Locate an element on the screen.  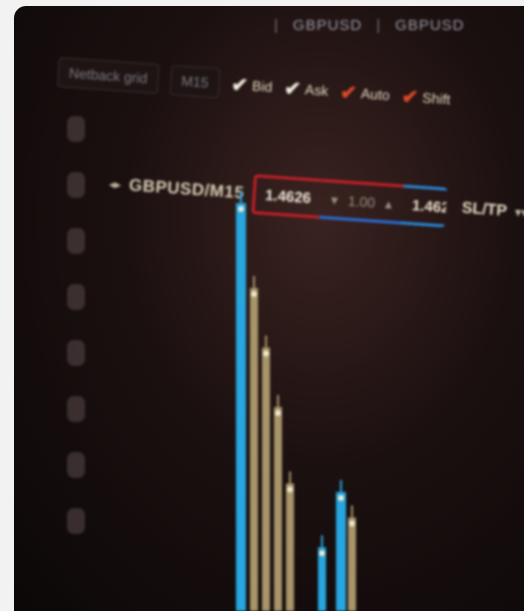
timeframe-dropdown: M15 is located at coordinates (195, 81).